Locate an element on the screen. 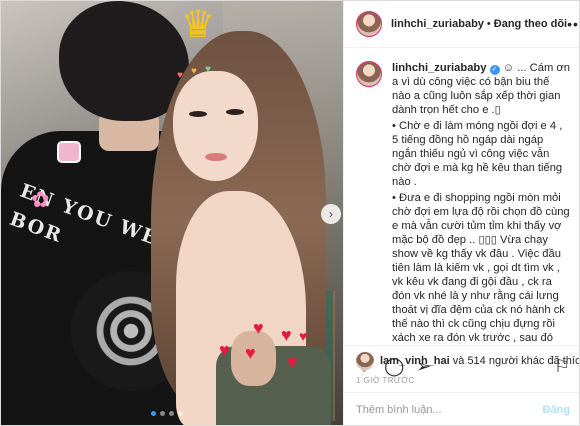 The width and height of the screenshot is (580, 426). likes-text: lam_vinh_hai và 514 người khác đã thích is located at coordinates (479, 361).